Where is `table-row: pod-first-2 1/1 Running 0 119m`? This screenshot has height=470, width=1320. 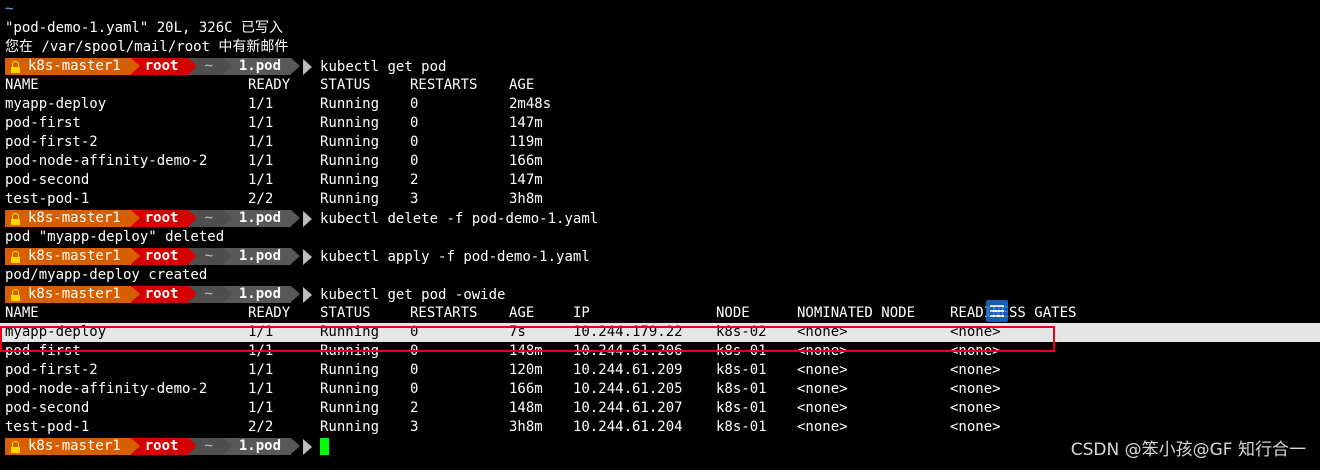 table-row: pod-first-2 1/1 Running 0 119m is located at coordinates (660, 142).